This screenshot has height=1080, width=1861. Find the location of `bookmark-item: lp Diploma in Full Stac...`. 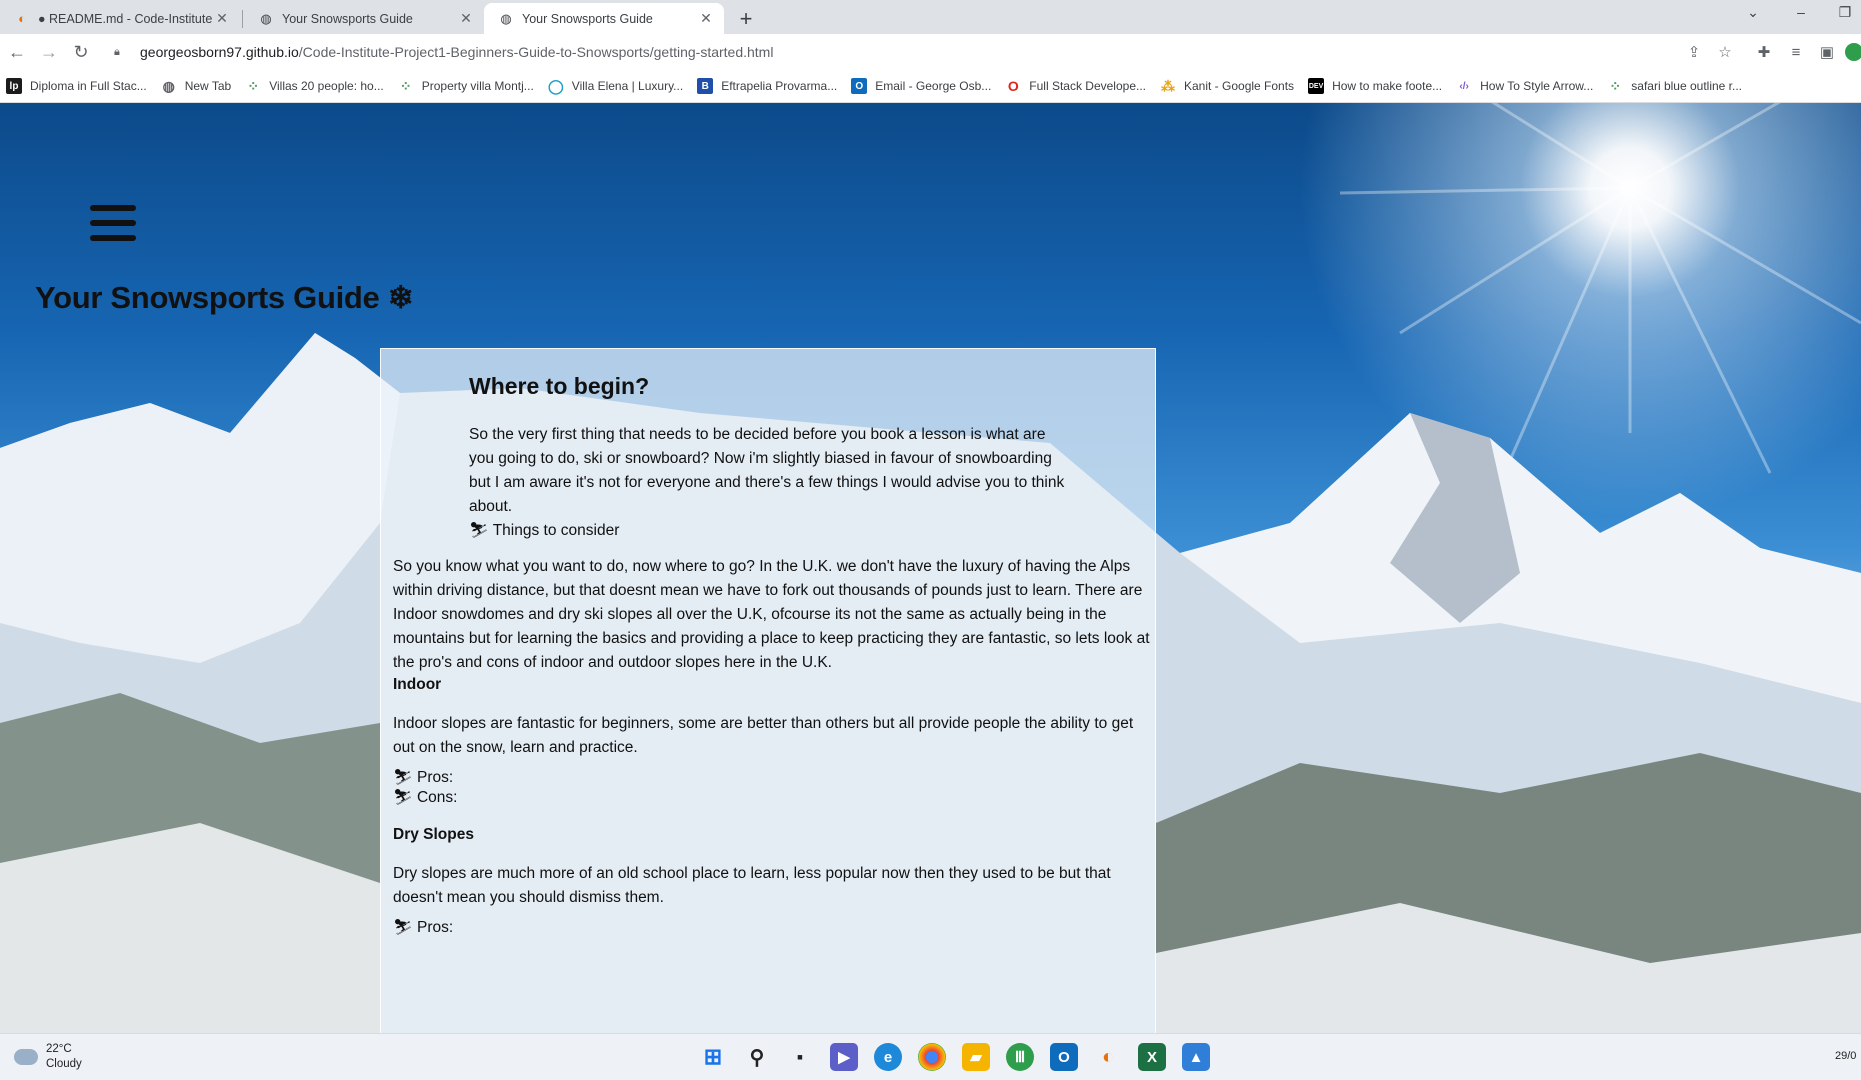

bookmark-item: lp Diploma in Full Stac... is located at coordinates (76, 86).